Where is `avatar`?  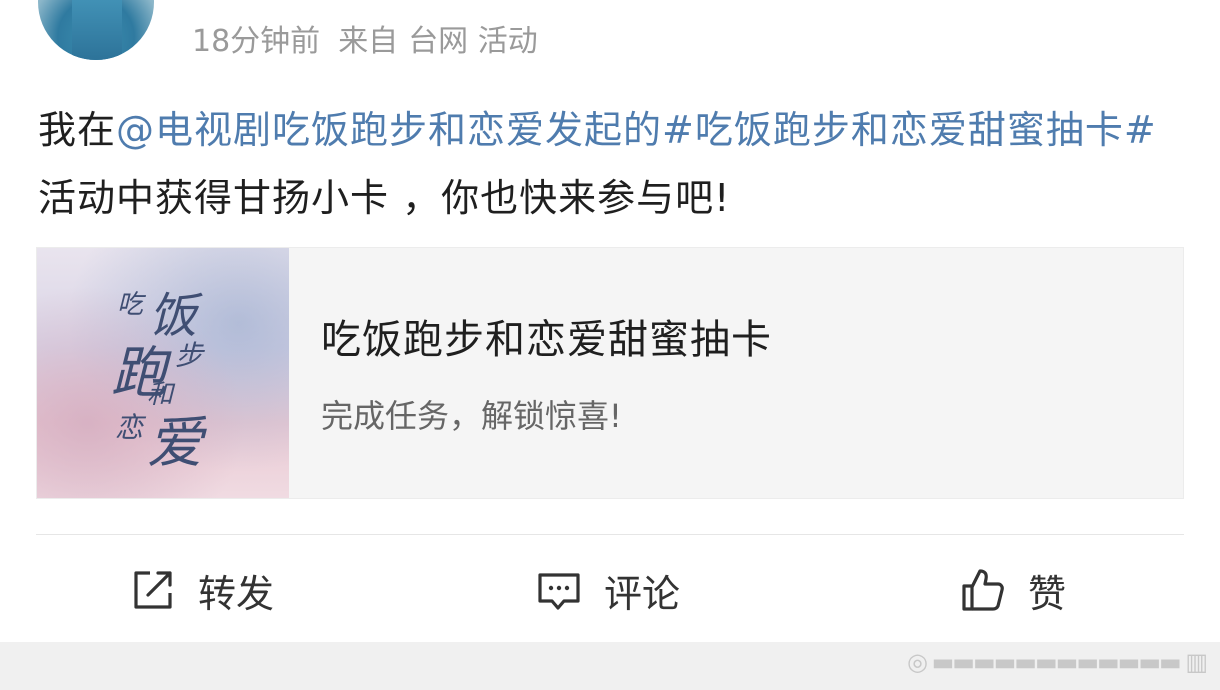 avatar is located at coordinates (96, 30).